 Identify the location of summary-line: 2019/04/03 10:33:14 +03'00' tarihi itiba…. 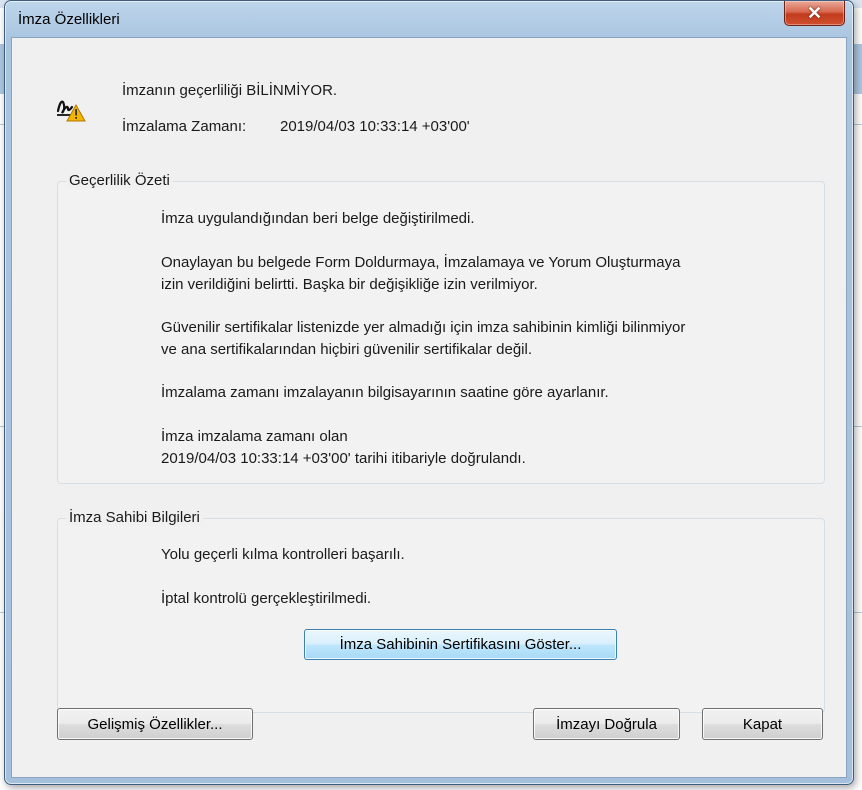
(343, 458).